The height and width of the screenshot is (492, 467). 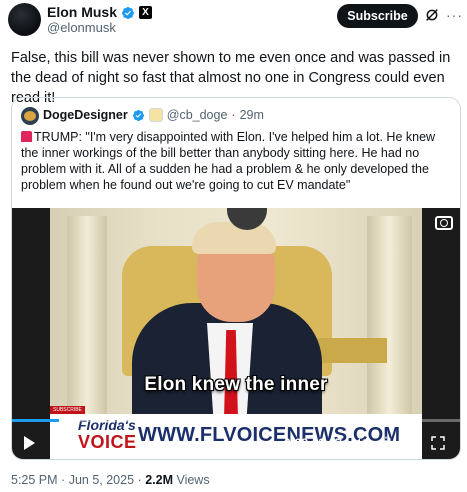 I want to click on views-count: 2.2M, so click(x=159, y=480).